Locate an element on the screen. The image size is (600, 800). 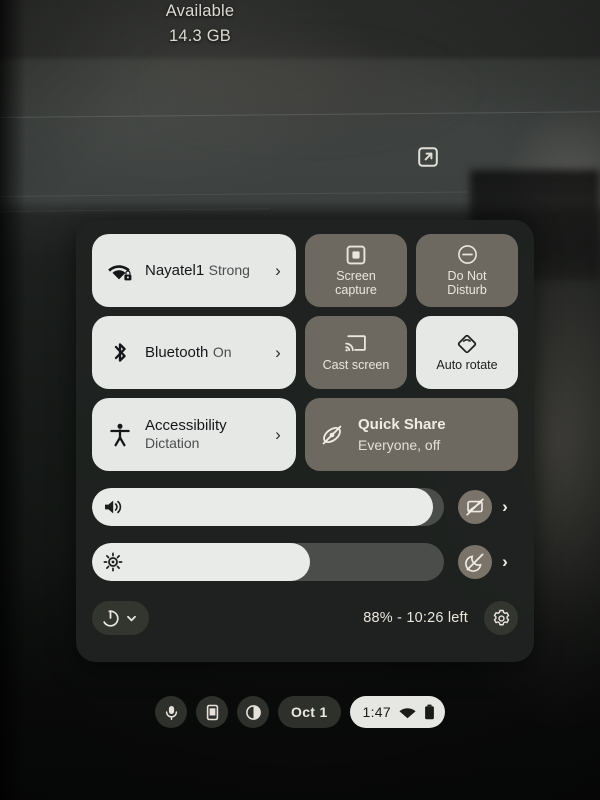
quick-share-text: Quick Share Everyone, off is located at coordinates (402, 434).